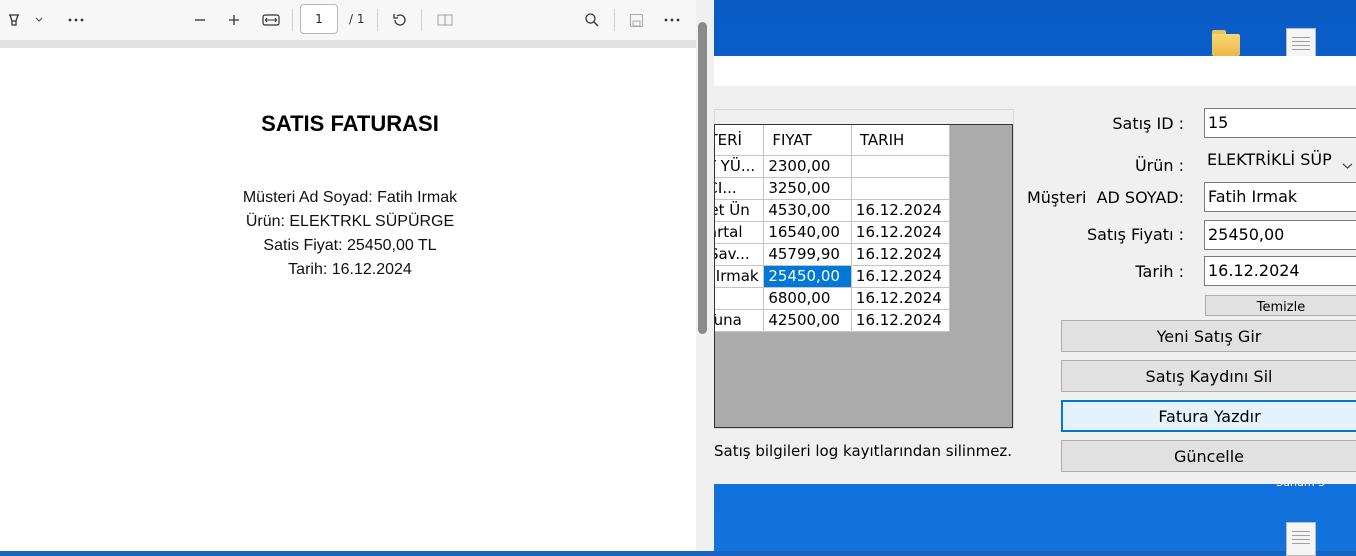 The image size is (1356, 556). I want to click on table-row: MERT YÜ... 2300,00, so click(833, 166).